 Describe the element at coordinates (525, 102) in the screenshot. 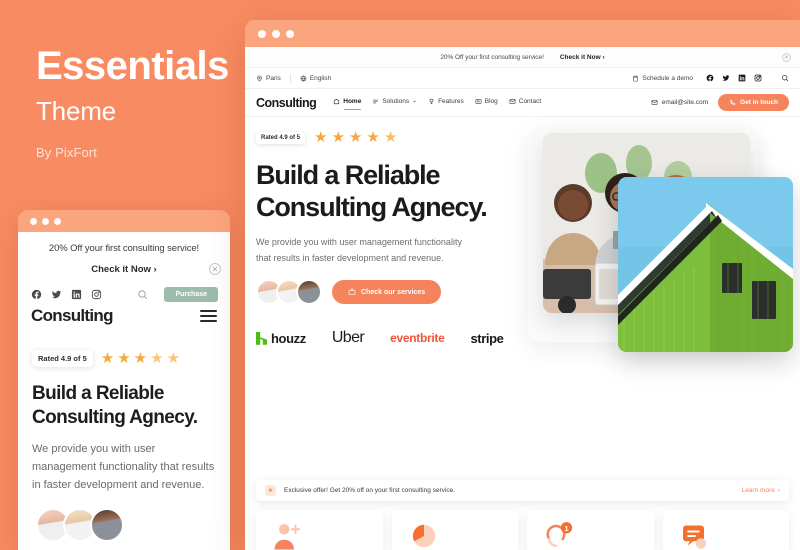

I see `nav-item-contact: Contact` at that location.